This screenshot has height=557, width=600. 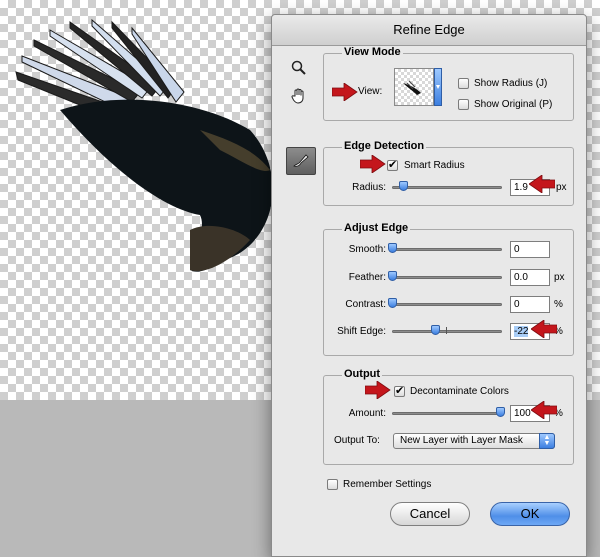 I want to click on radius-slider-track, so click(x=447, y=187).